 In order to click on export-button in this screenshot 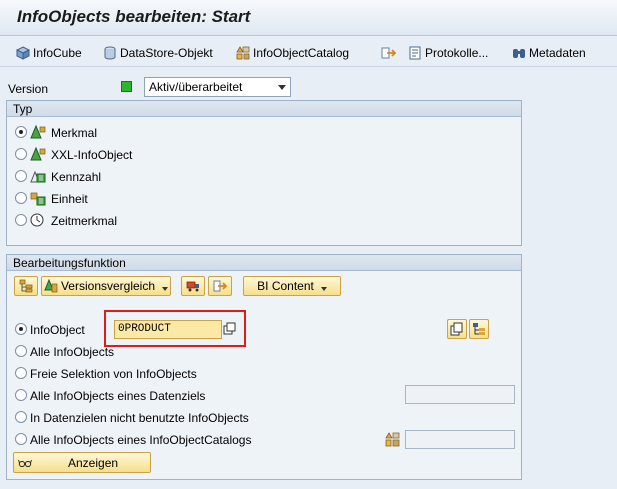, I will do `click(389, 53)`.